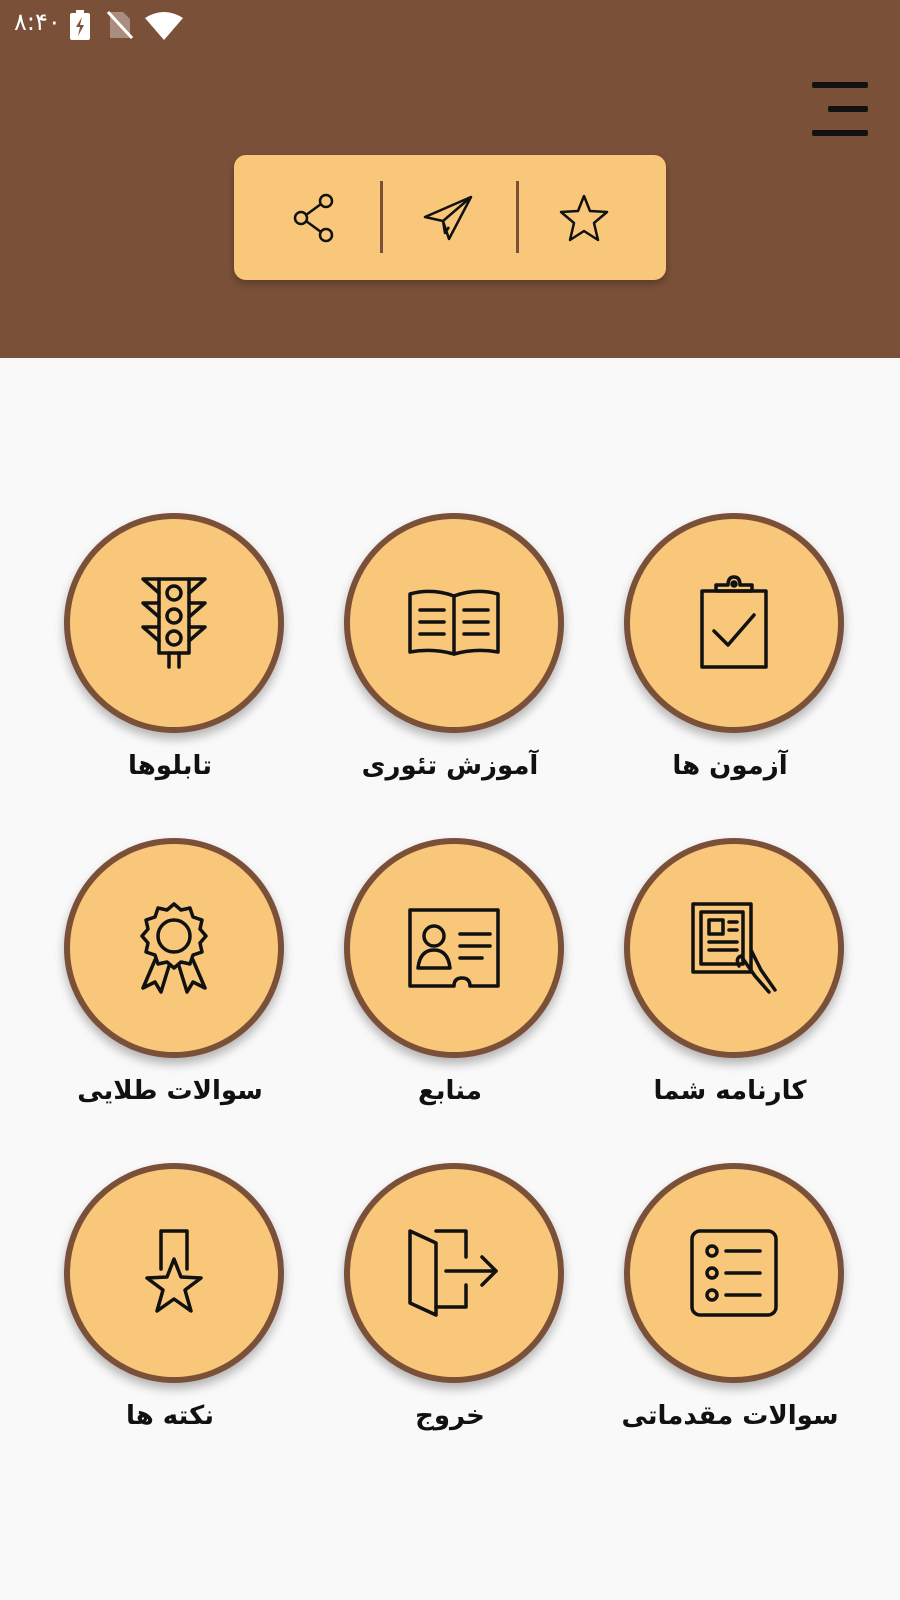 The height and width of the screenshot is (1600, 900). I want to click on menu-item-report-card: کارنامه شما, so click(730, 978).